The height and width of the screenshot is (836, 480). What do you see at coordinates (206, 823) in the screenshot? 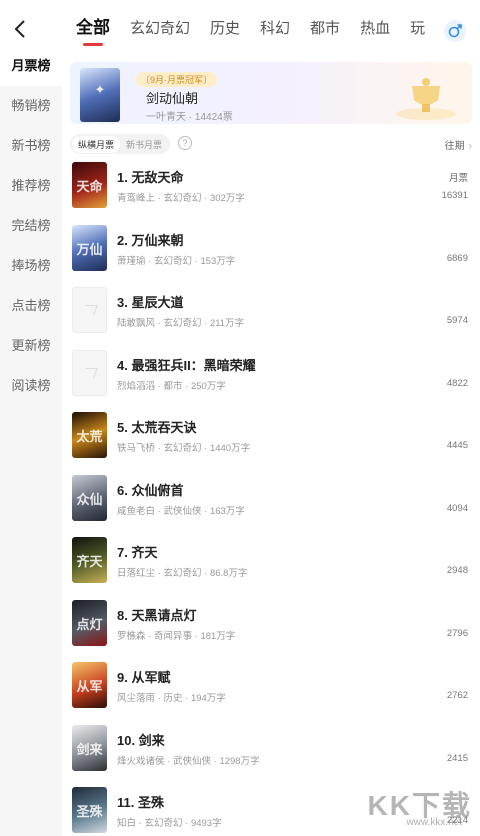
I see `book-words: 9493字` at bounding box center [206, 823].